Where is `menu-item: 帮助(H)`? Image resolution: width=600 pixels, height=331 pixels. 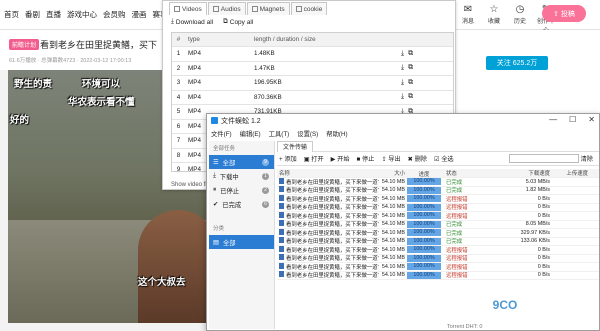 menu-item: 帮助(H) is located at coordinates (336, 133).